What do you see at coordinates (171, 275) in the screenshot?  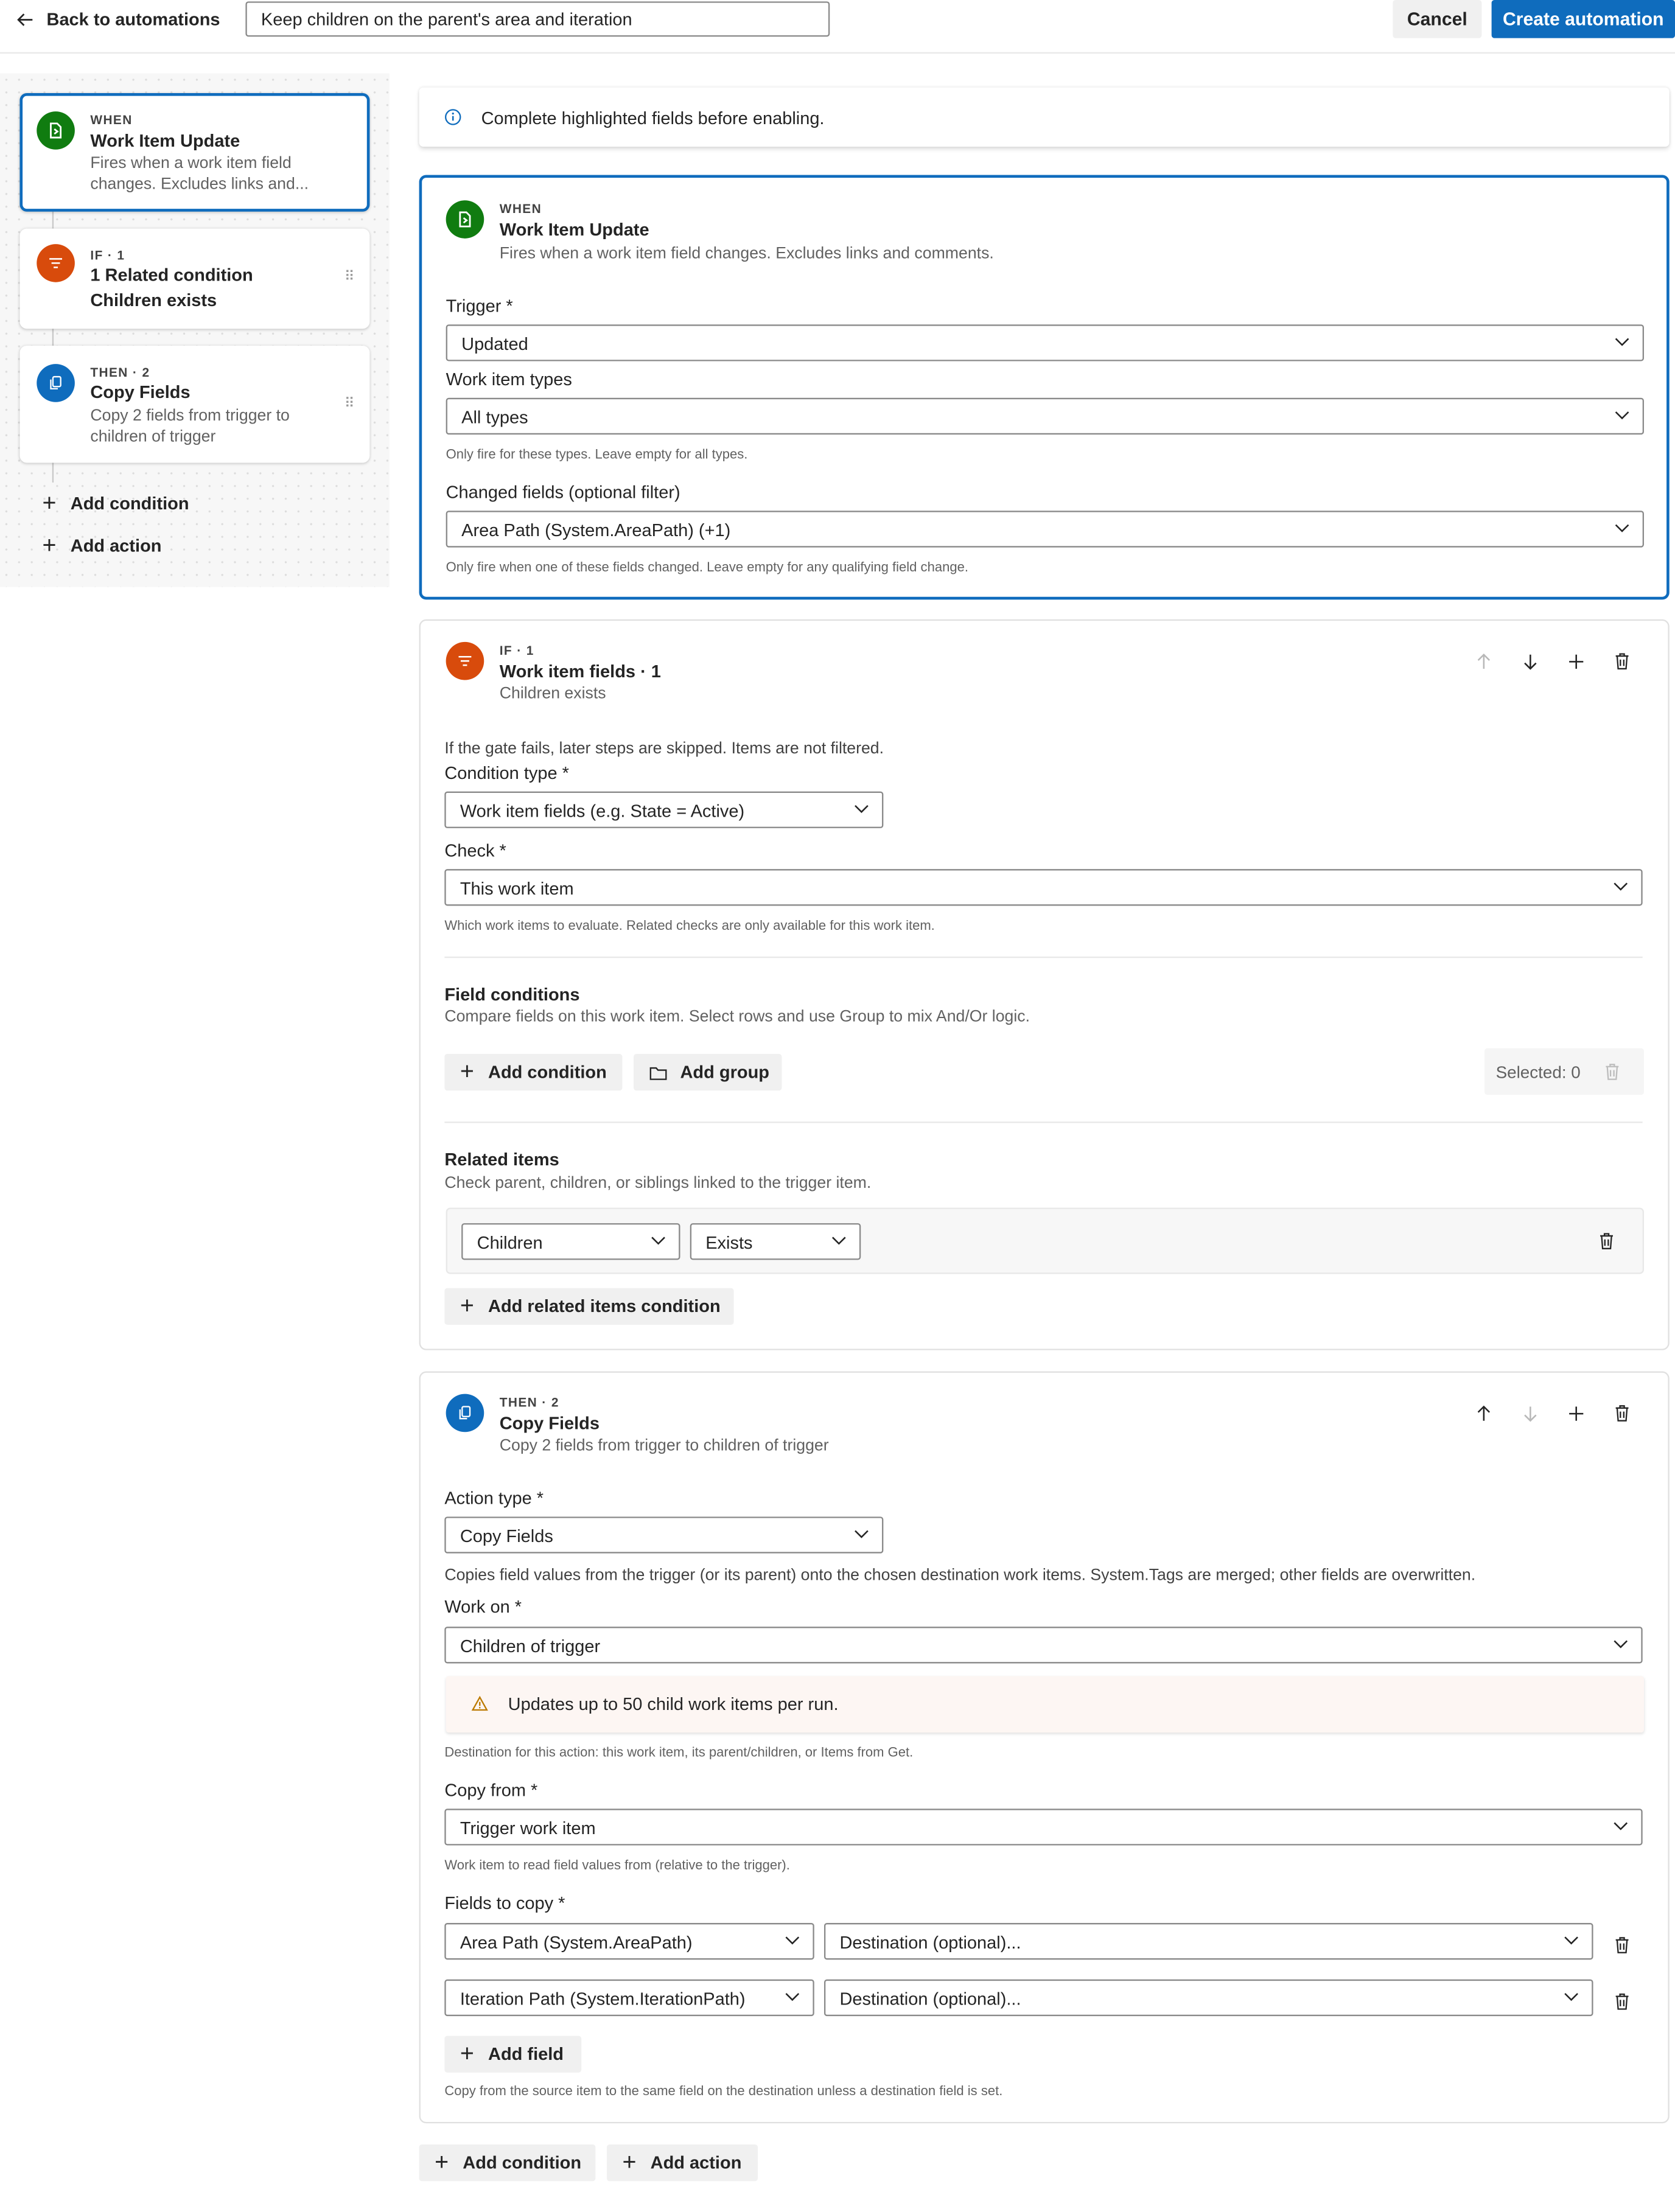 I see `step-title: 1 Related condition` at bounding box center [171, 275].